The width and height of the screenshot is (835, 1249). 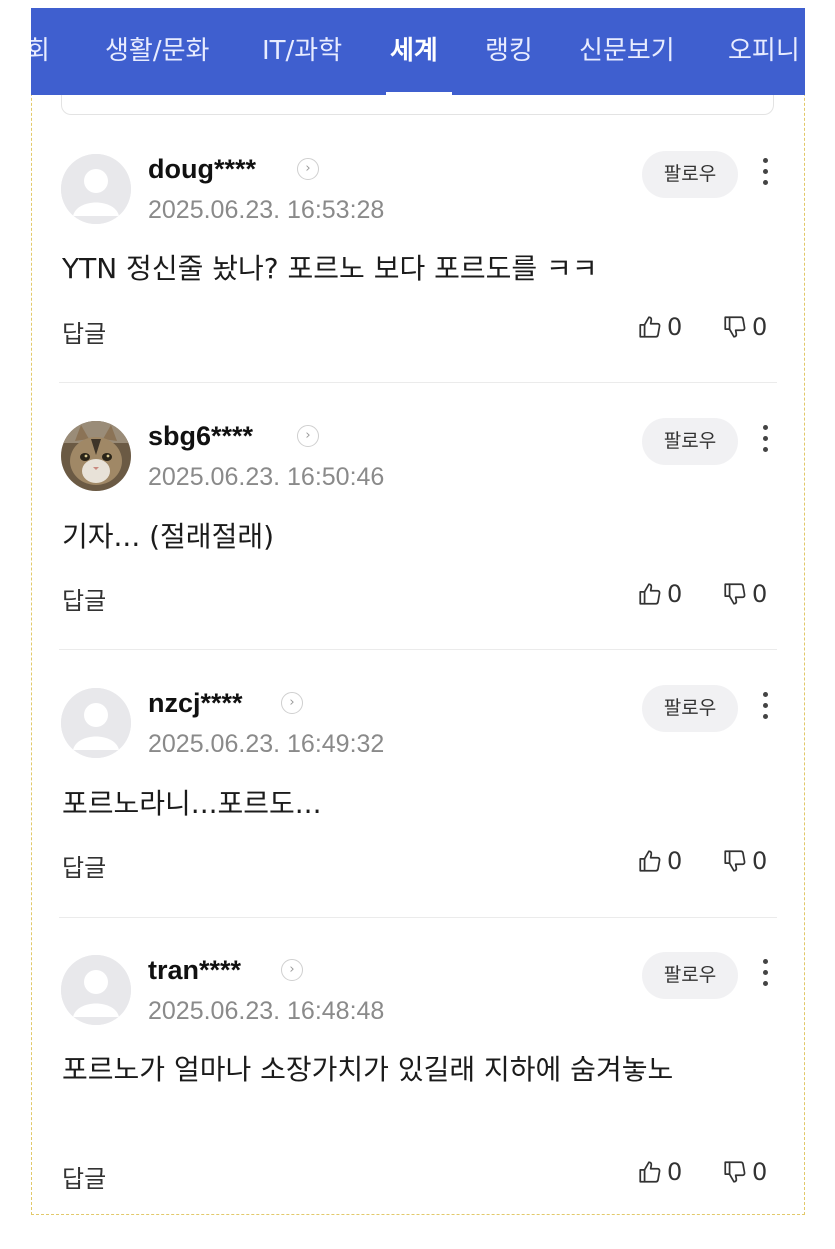 I want to click on comment-timestamp: 2025.06.23. 16:50:46, so click(x=266, y=477).